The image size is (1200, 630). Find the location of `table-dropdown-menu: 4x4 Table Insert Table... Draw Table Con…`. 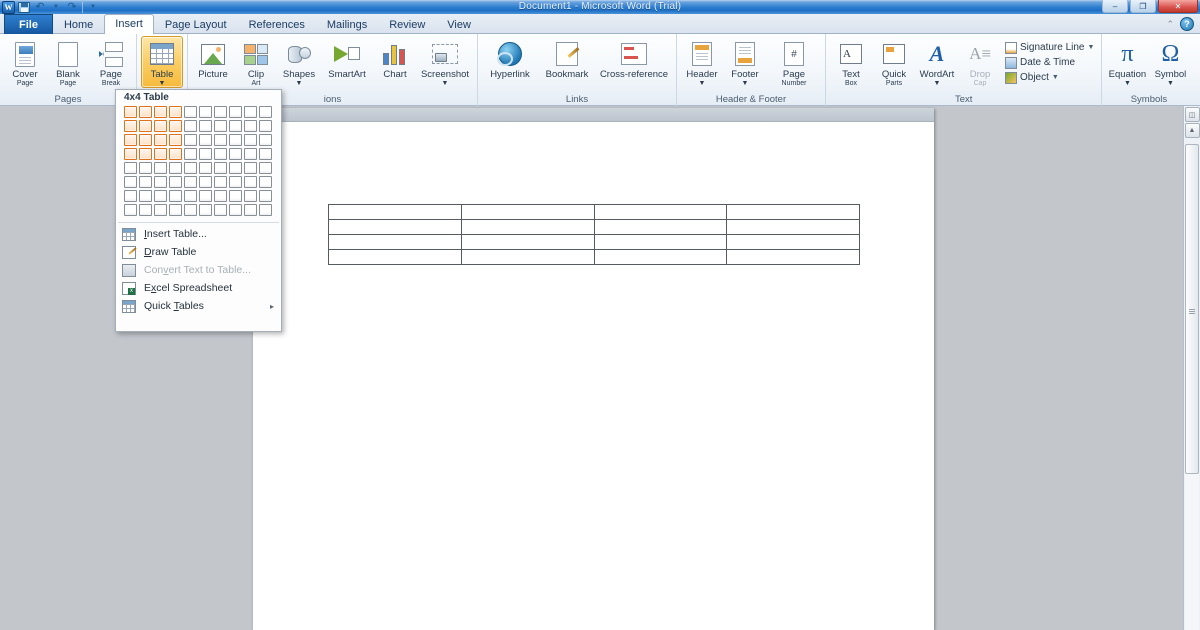

table-dropdown-menu: 4x4 Table Insert Table... Draw Table Con… is located at coordinates (198, 210).